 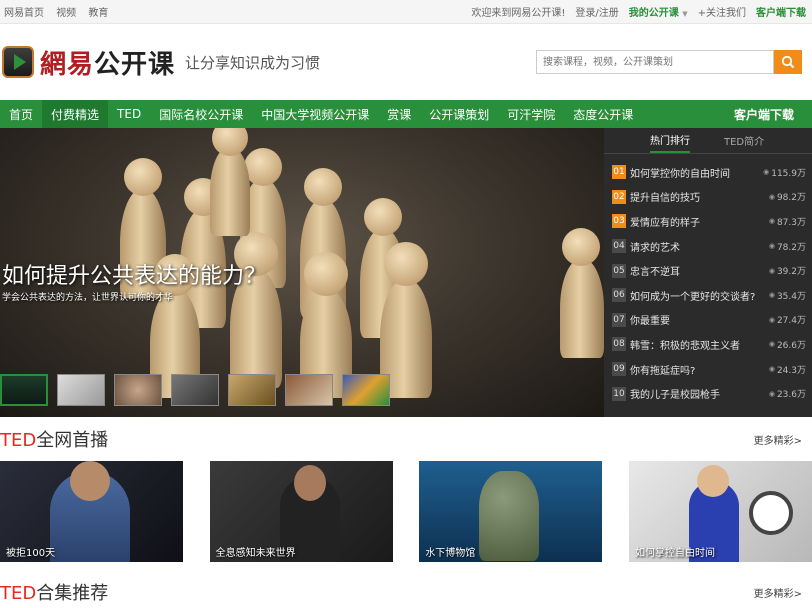 I want to click on rank-number: 09, so click(x=619, y=369).